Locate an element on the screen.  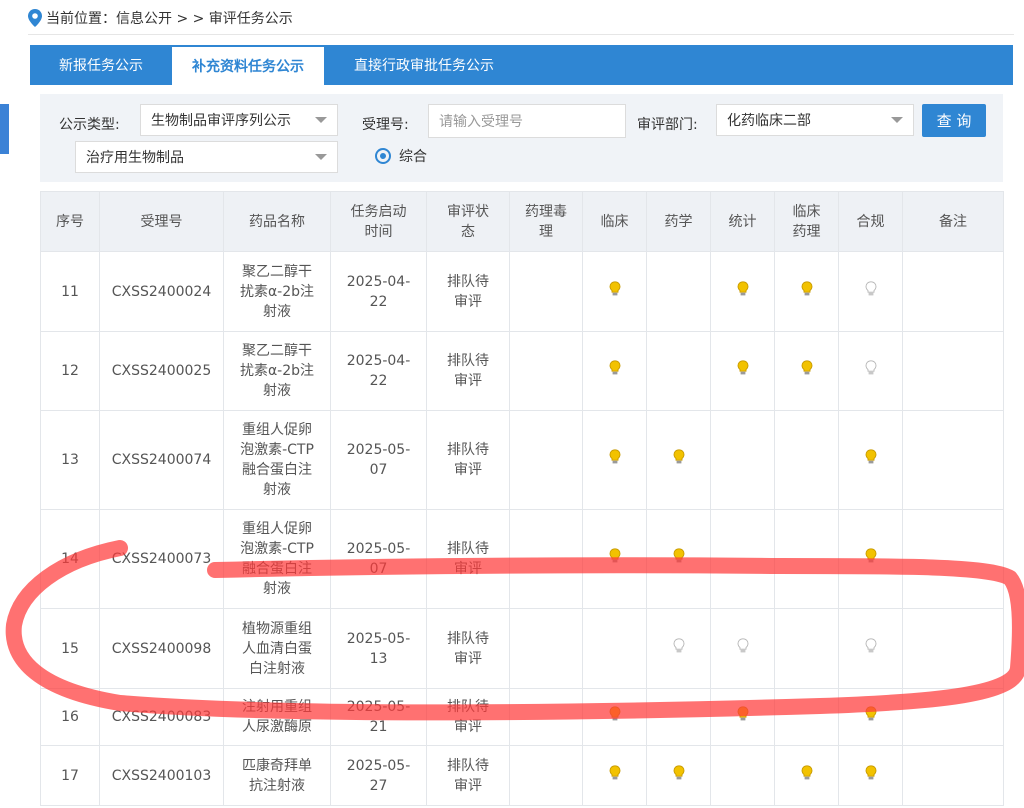
row-number: 16 is located at coordinates (70, 717).